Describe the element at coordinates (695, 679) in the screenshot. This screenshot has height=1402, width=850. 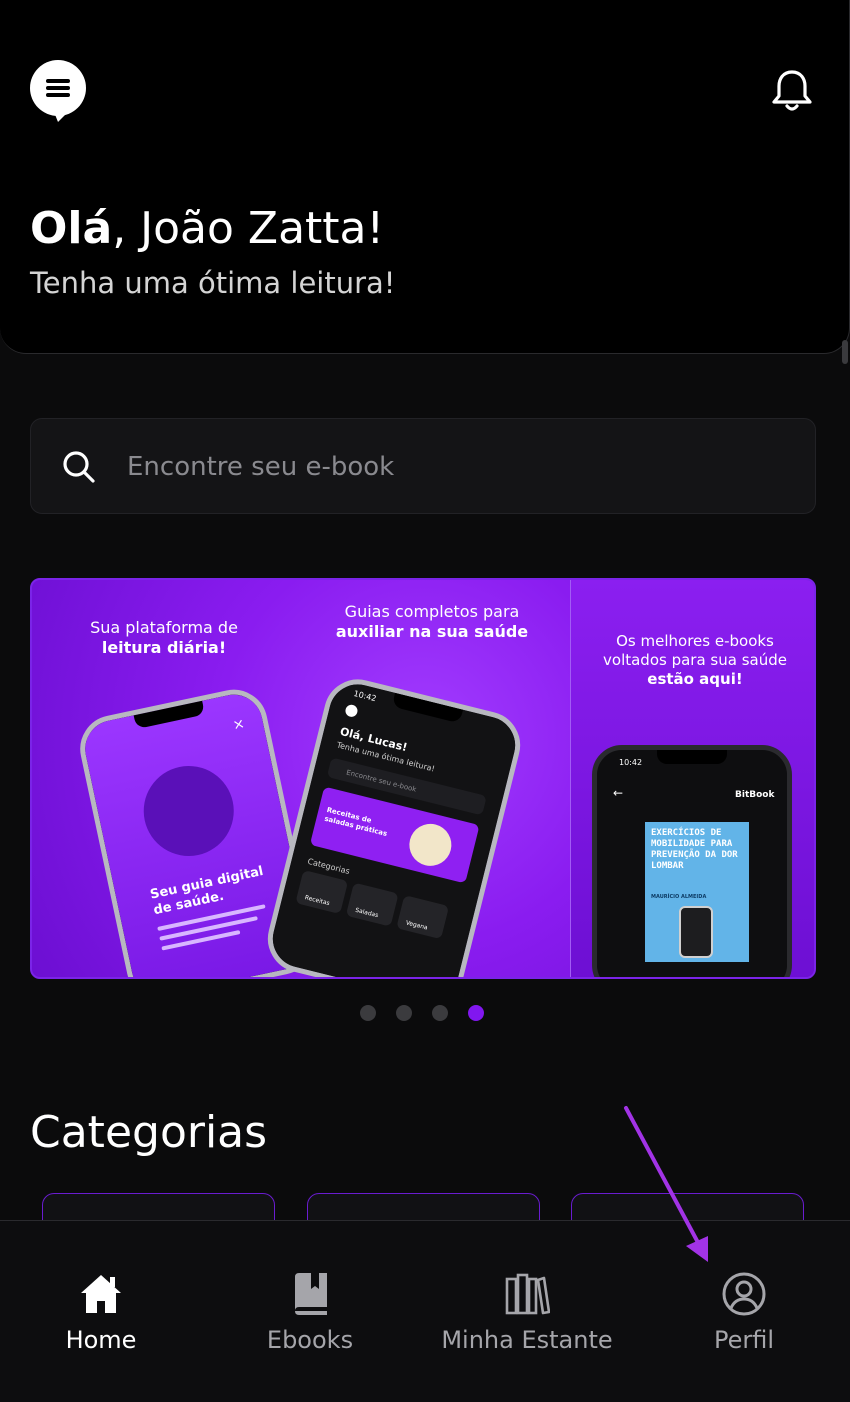
I see `banner-slide3-line3: estão aqui!` at that location.